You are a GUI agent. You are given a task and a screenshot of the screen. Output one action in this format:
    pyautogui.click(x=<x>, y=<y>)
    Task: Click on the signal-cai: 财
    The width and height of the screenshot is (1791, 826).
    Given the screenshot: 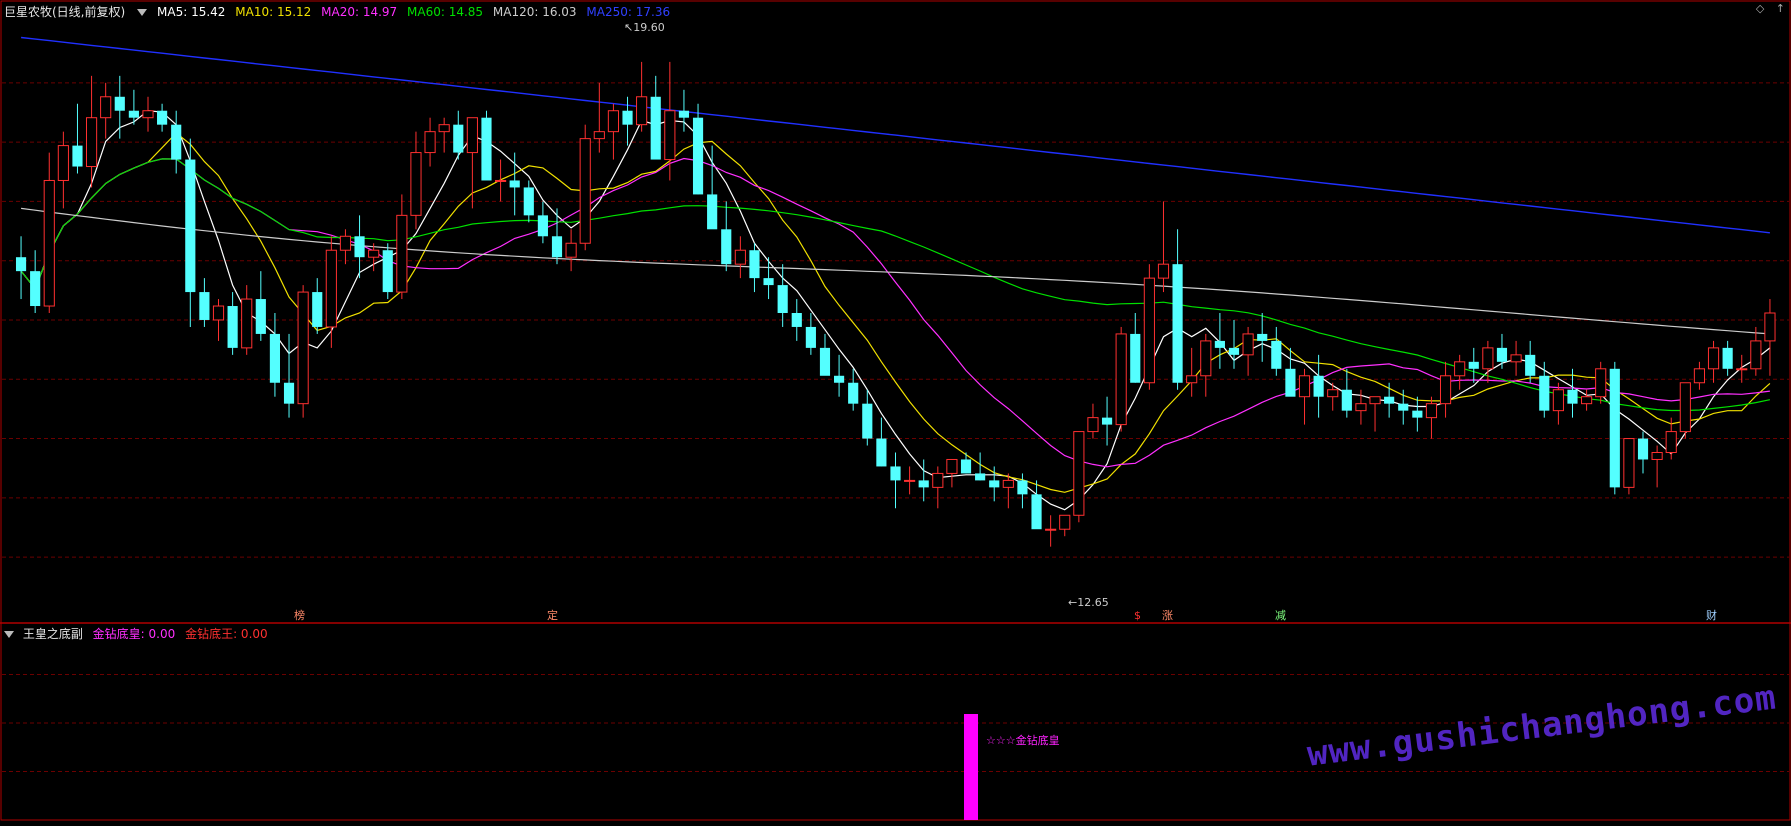 What is the action you would take?
    pyautogui.click(x=1711, y=615)
    